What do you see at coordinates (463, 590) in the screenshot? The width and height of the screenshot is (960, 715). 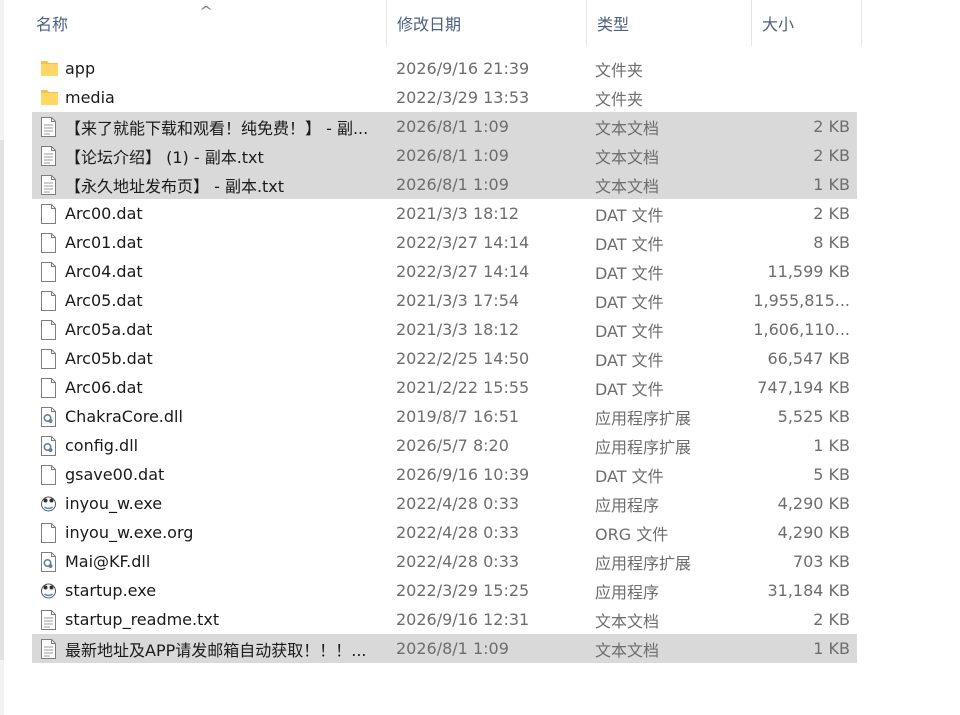 I see `file-date: 2022/3/29 15:25` at bounding box center [463, 590].